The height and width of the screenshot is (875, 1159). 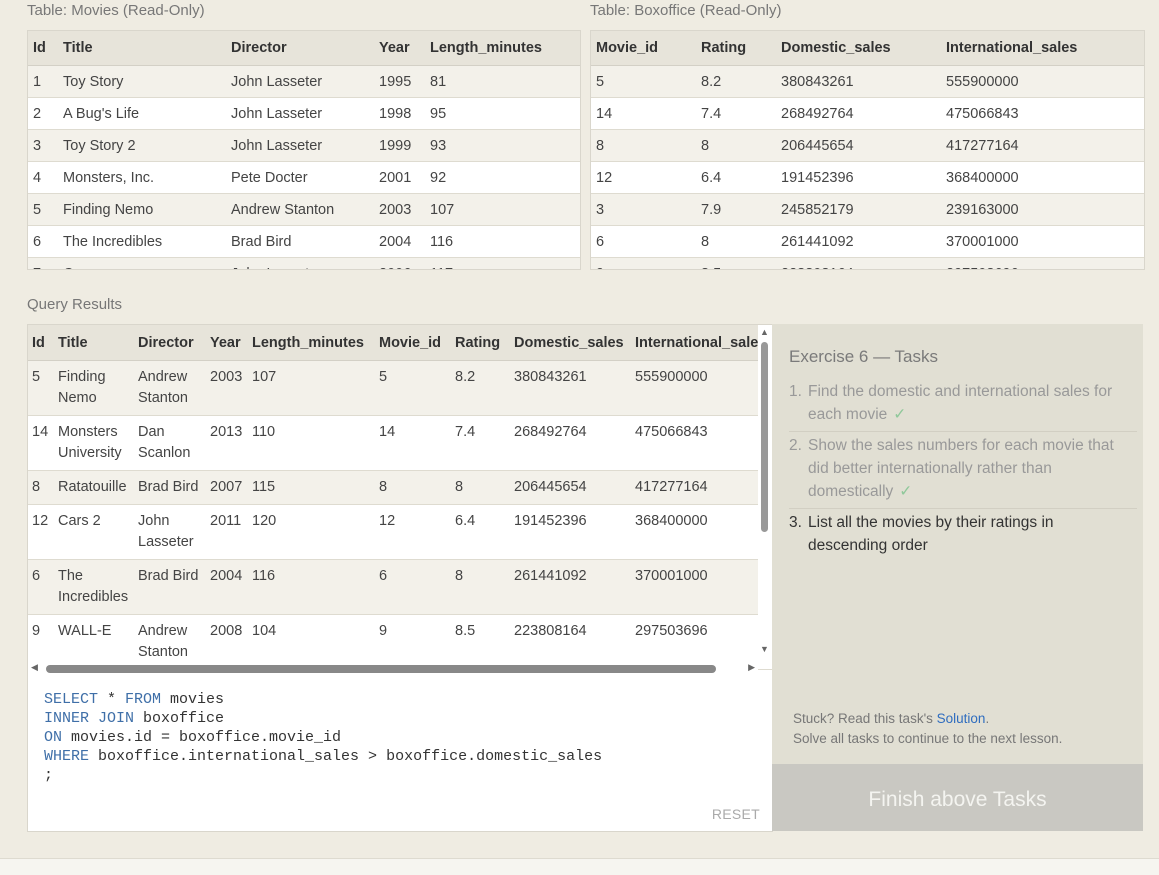 I want to click on task-number: 2., so click(x=795, y=445).